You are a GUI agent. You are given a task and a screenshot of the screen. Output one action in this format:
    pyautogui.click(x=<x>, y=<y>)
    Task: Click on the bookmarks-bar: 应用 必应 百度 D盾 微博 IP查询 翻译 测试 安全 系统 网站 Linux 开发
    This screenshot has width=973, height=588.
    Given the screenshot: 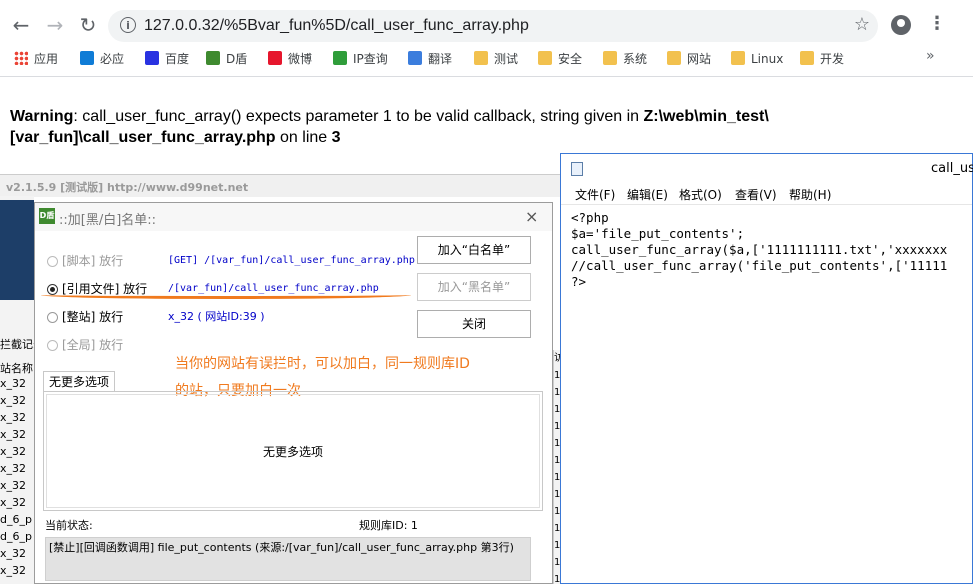 What is the action you would take?
    pyautogui.click(x=486, y=59)
    